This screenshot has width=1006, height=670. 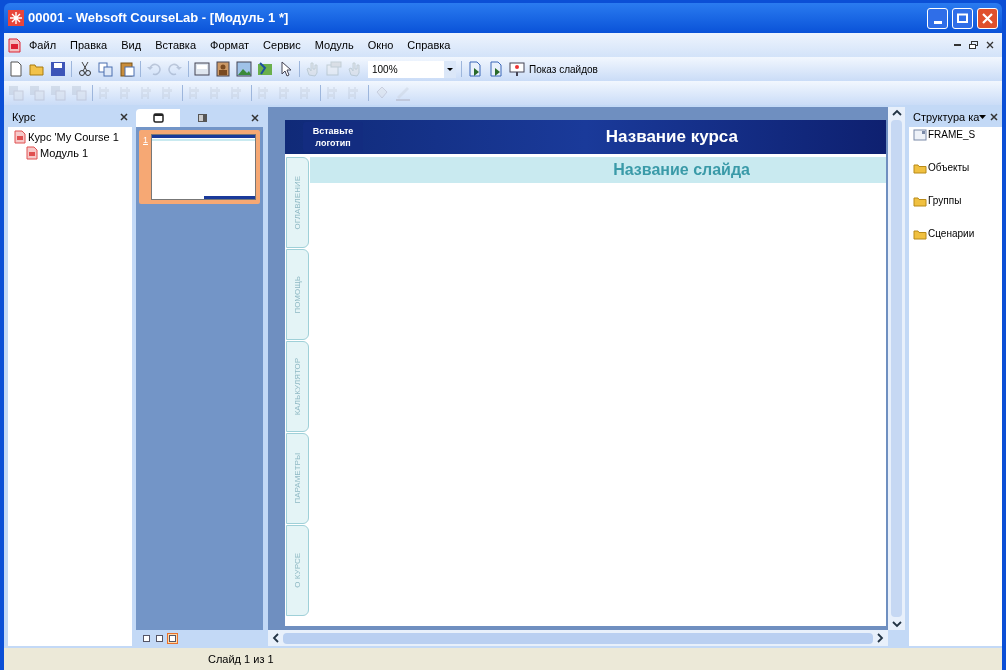 What do you see at coordinates (945, 200) in the screenshot?
I see `structure-item: Группы` at bounding box center [945, 200].